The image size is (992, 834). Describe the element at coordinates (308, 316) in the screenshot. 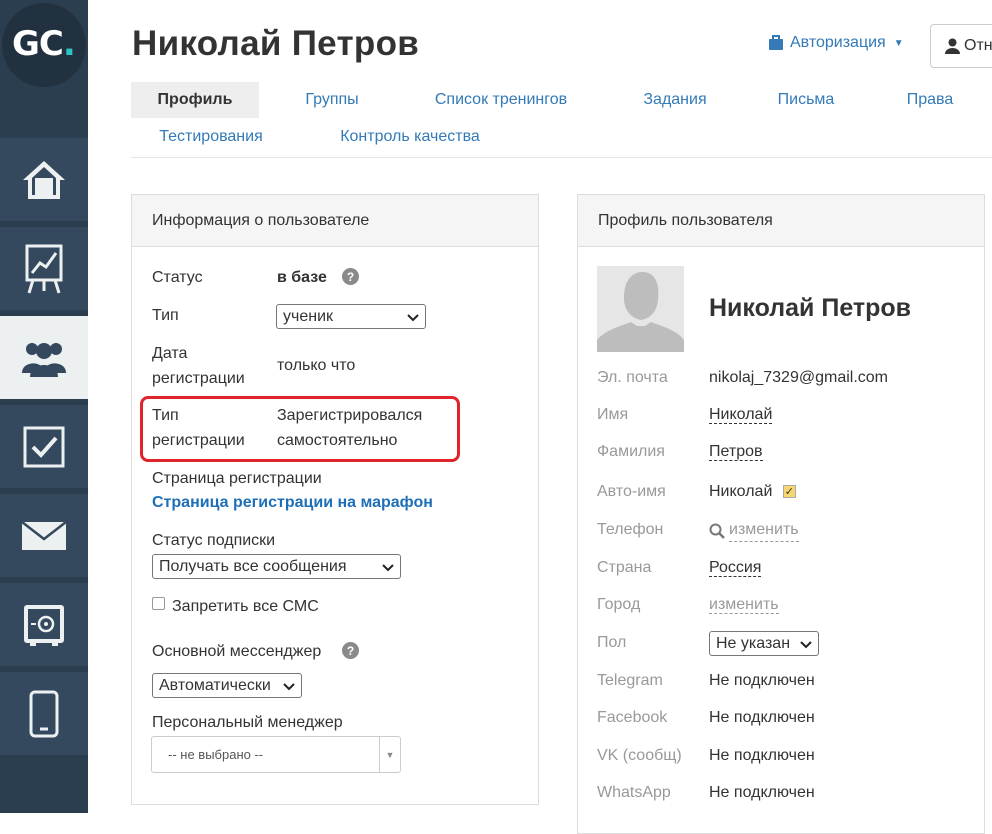

I see `type-select-value: ученик` at that location.